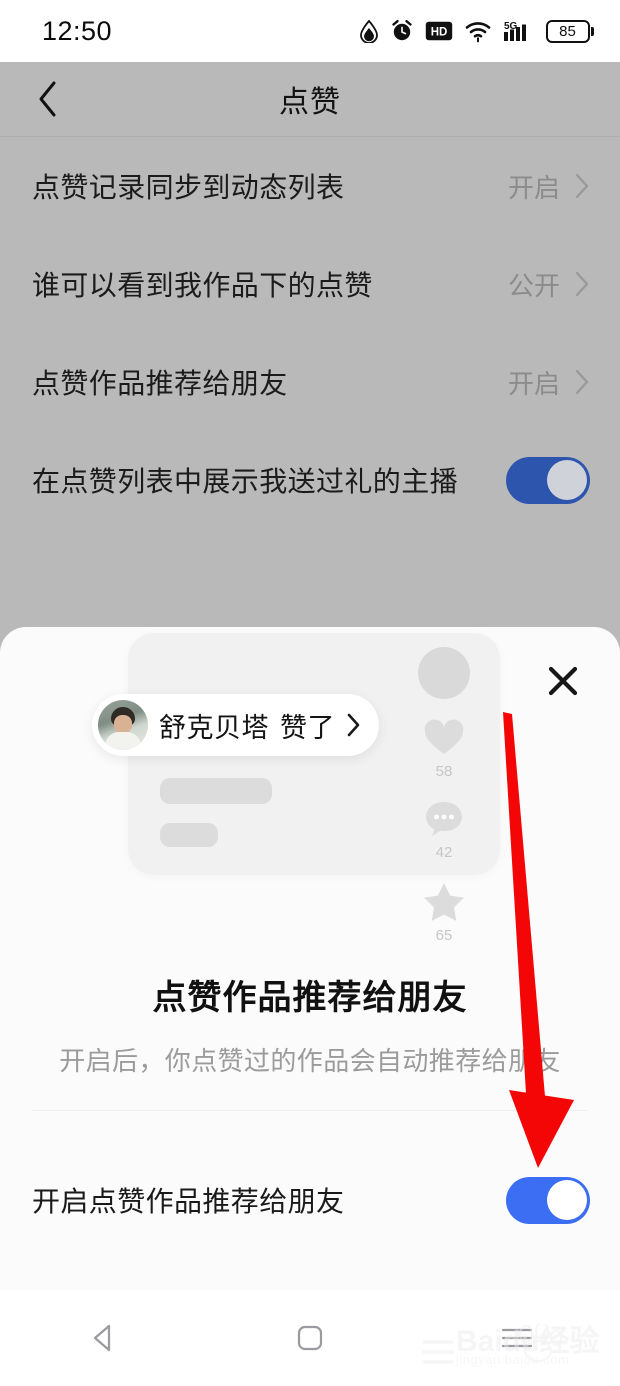 The image size is (620, 1386). I want to click on metric-likes: 58, so click(444, 749).